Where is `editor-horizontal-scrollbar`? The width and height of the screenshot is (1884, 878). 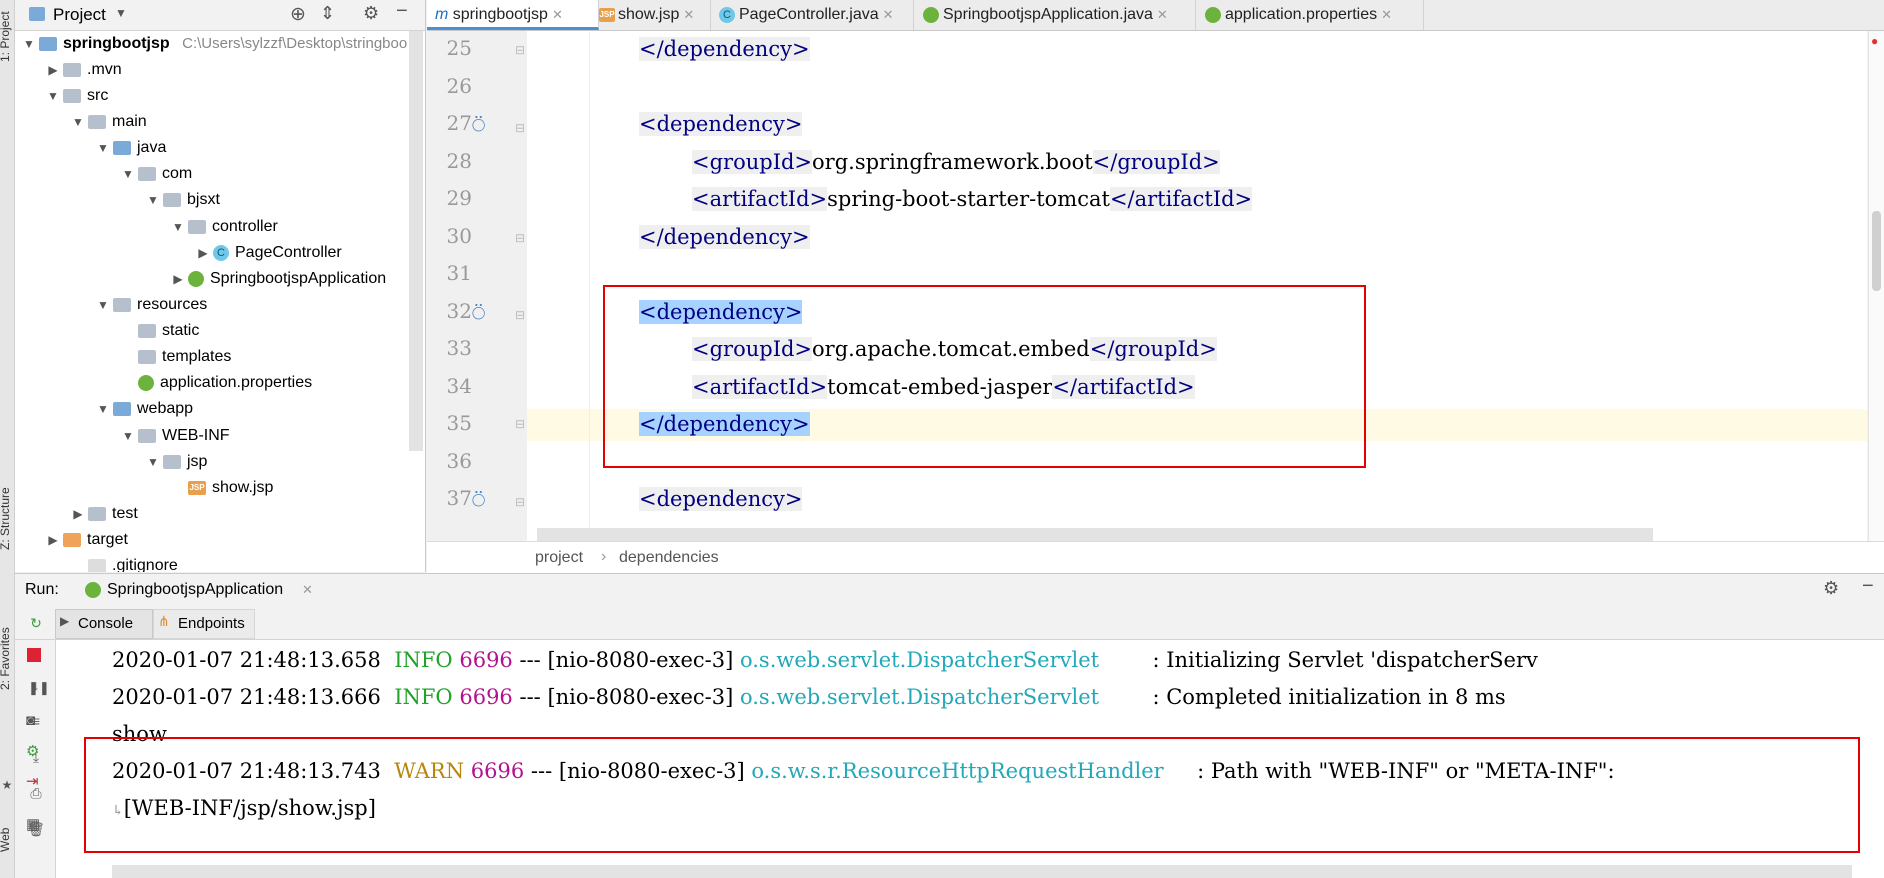 editor-horizontal-scrollbar is located at coordinates (1095, 534).